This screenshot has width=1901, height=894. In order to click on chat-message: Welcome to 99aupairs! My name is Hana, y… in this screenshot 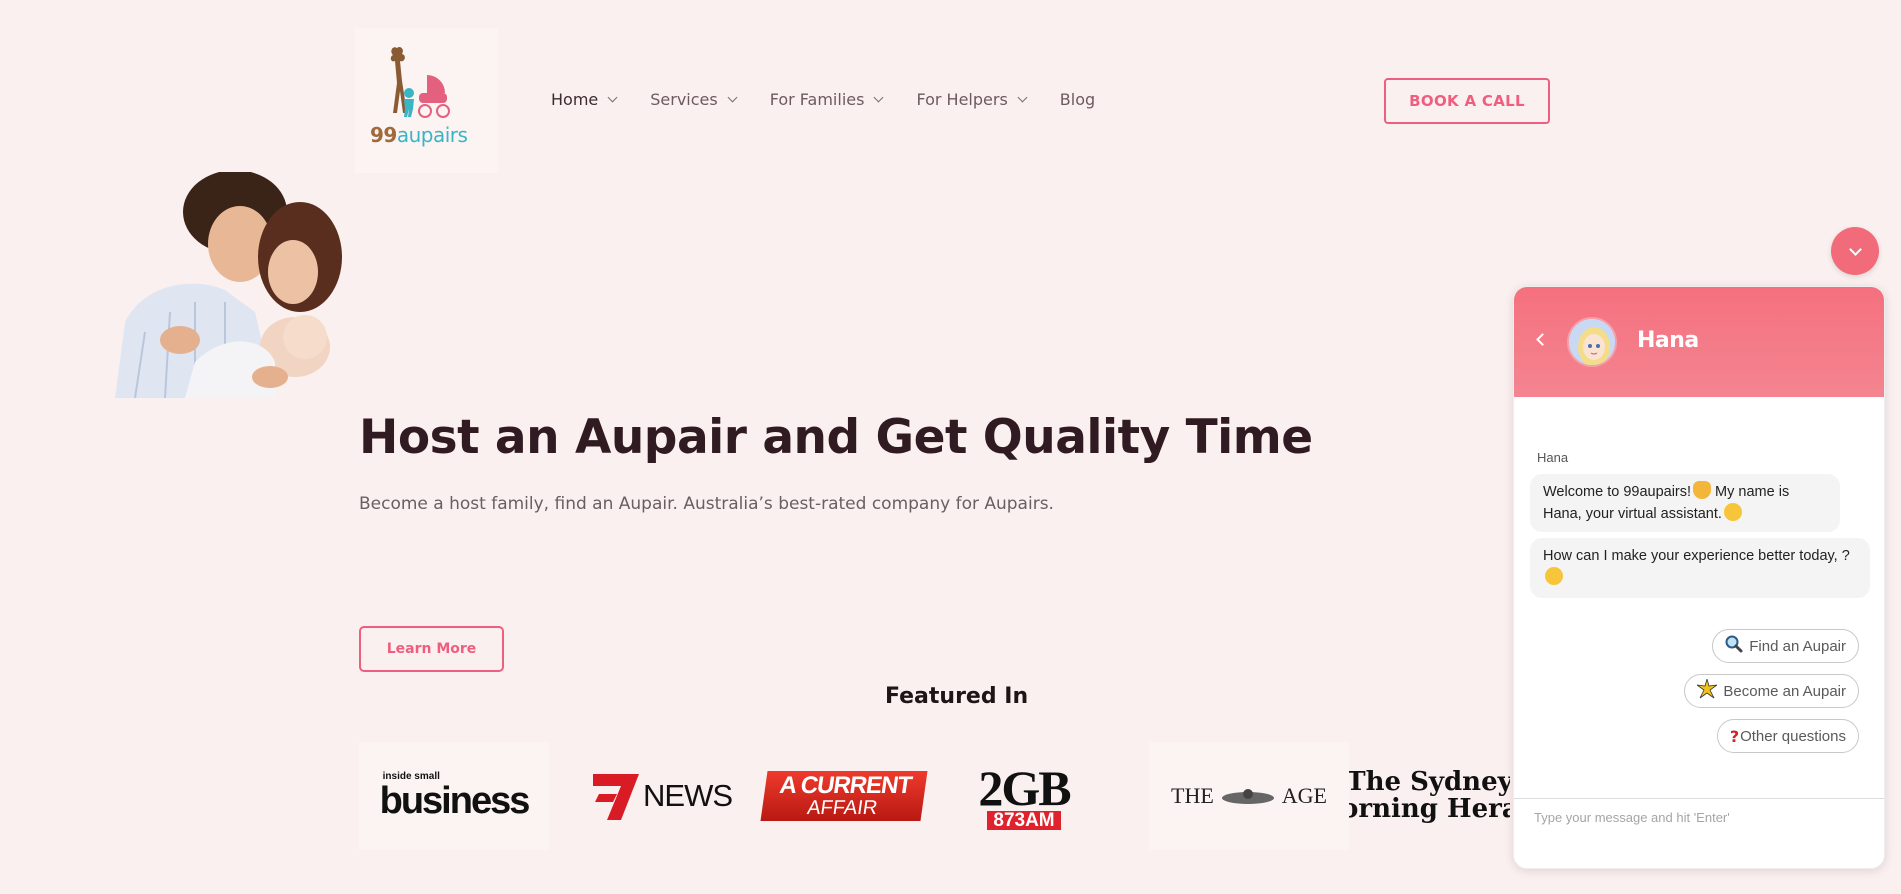, I will do `click(1685, 503)`.